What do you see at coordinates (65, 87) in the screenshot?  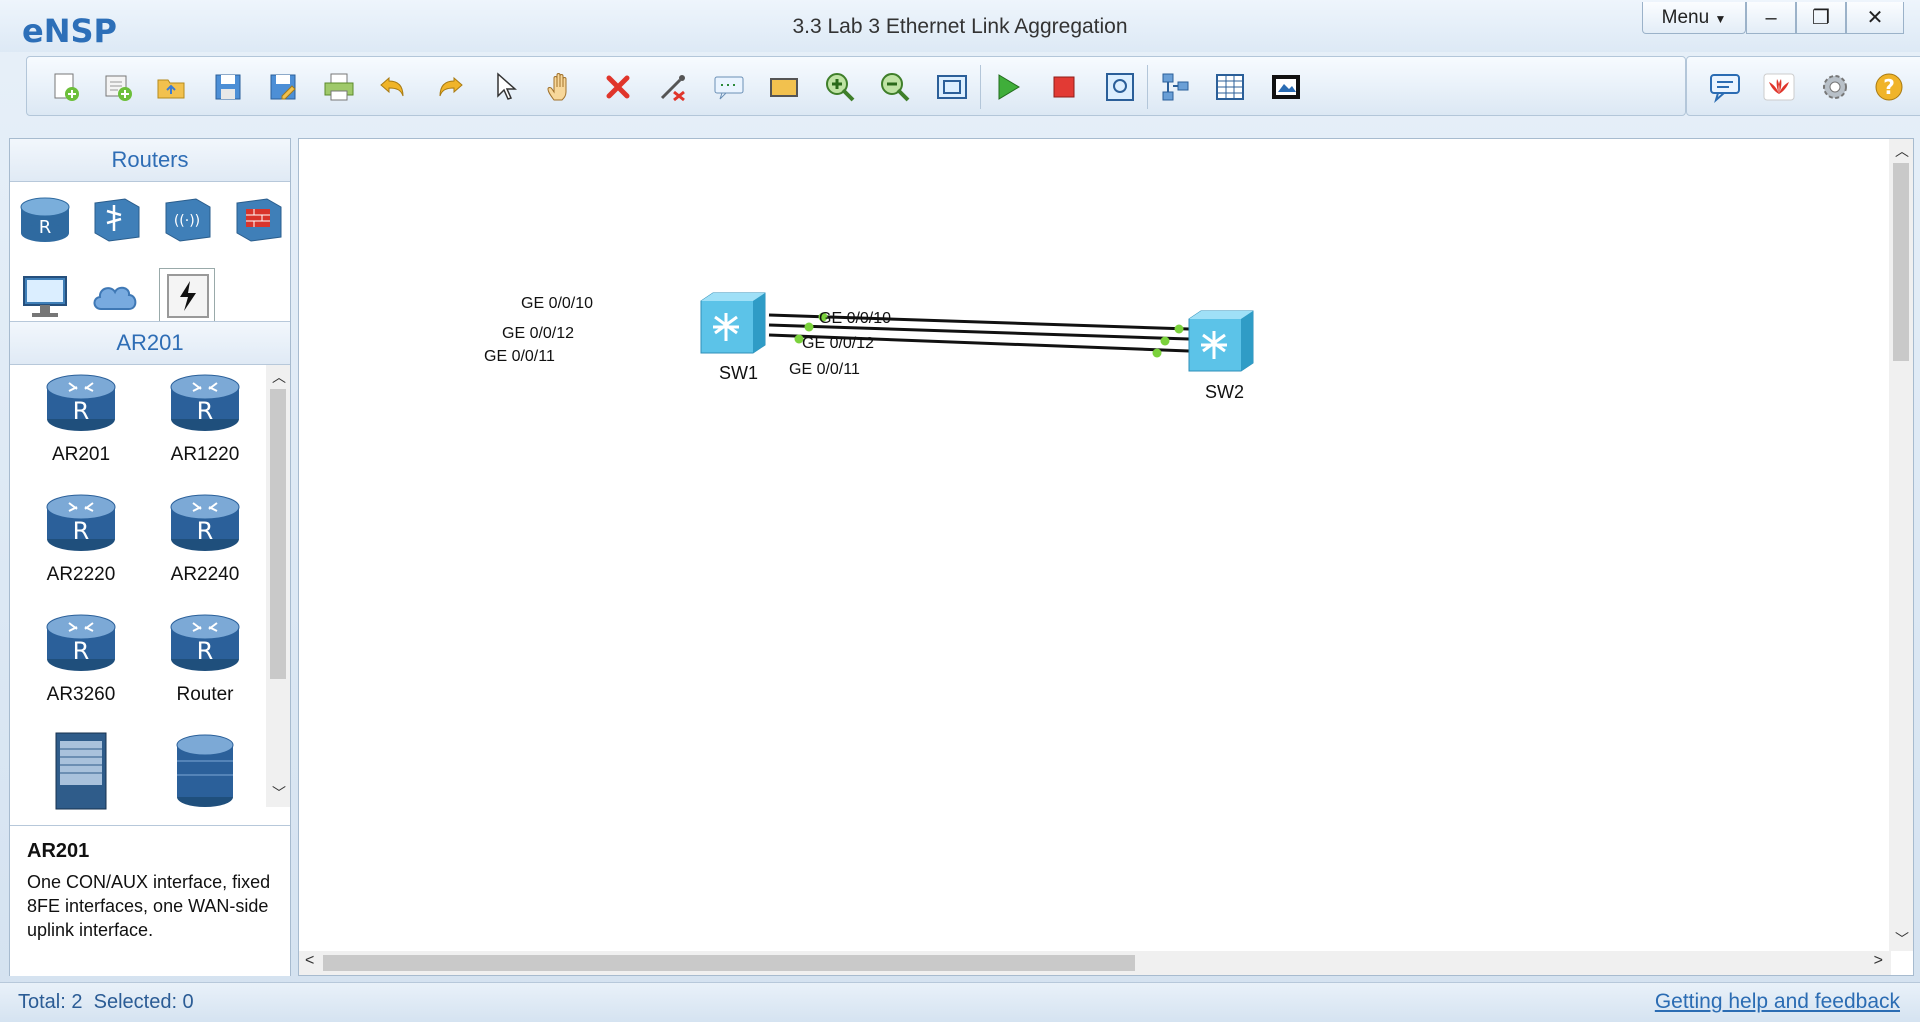 I see `new-topology-icon` at bounding box center [65, 87].